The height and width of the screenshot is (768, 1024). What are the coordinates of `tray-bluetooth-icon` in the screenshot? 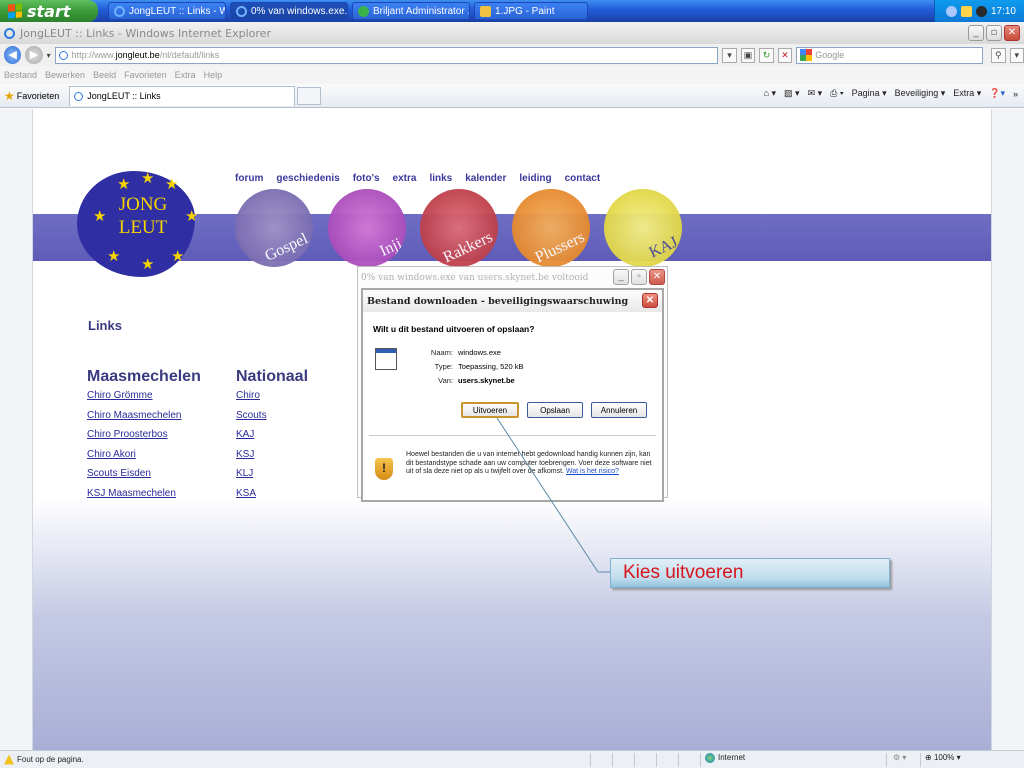 It's located at (981, 11).